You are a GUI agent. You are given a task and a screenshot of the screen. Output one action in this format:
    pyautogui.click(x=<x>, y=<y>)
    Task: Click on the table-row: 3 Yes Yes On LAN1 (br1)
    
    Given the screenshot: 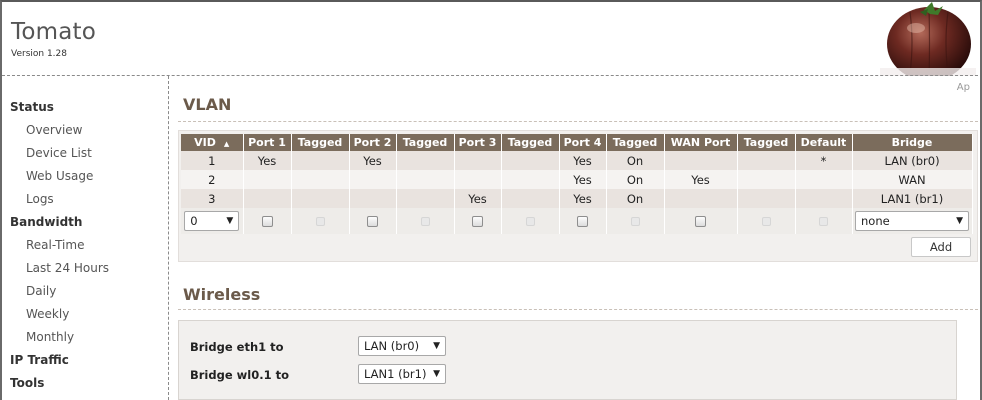 What is the action you would take?
    pyautogui.click(x=577, y=198)
    